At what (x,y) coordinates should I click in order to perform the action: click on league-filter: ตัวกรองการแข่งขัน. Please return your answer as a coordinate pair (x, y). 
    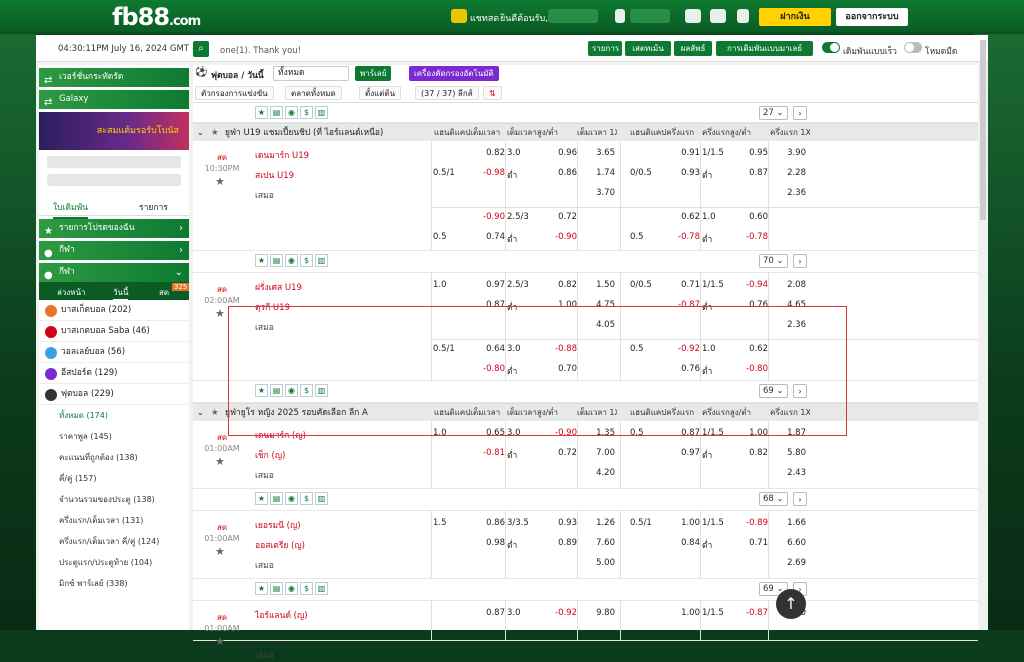
    Looking at the image, I should click on (234, 93).